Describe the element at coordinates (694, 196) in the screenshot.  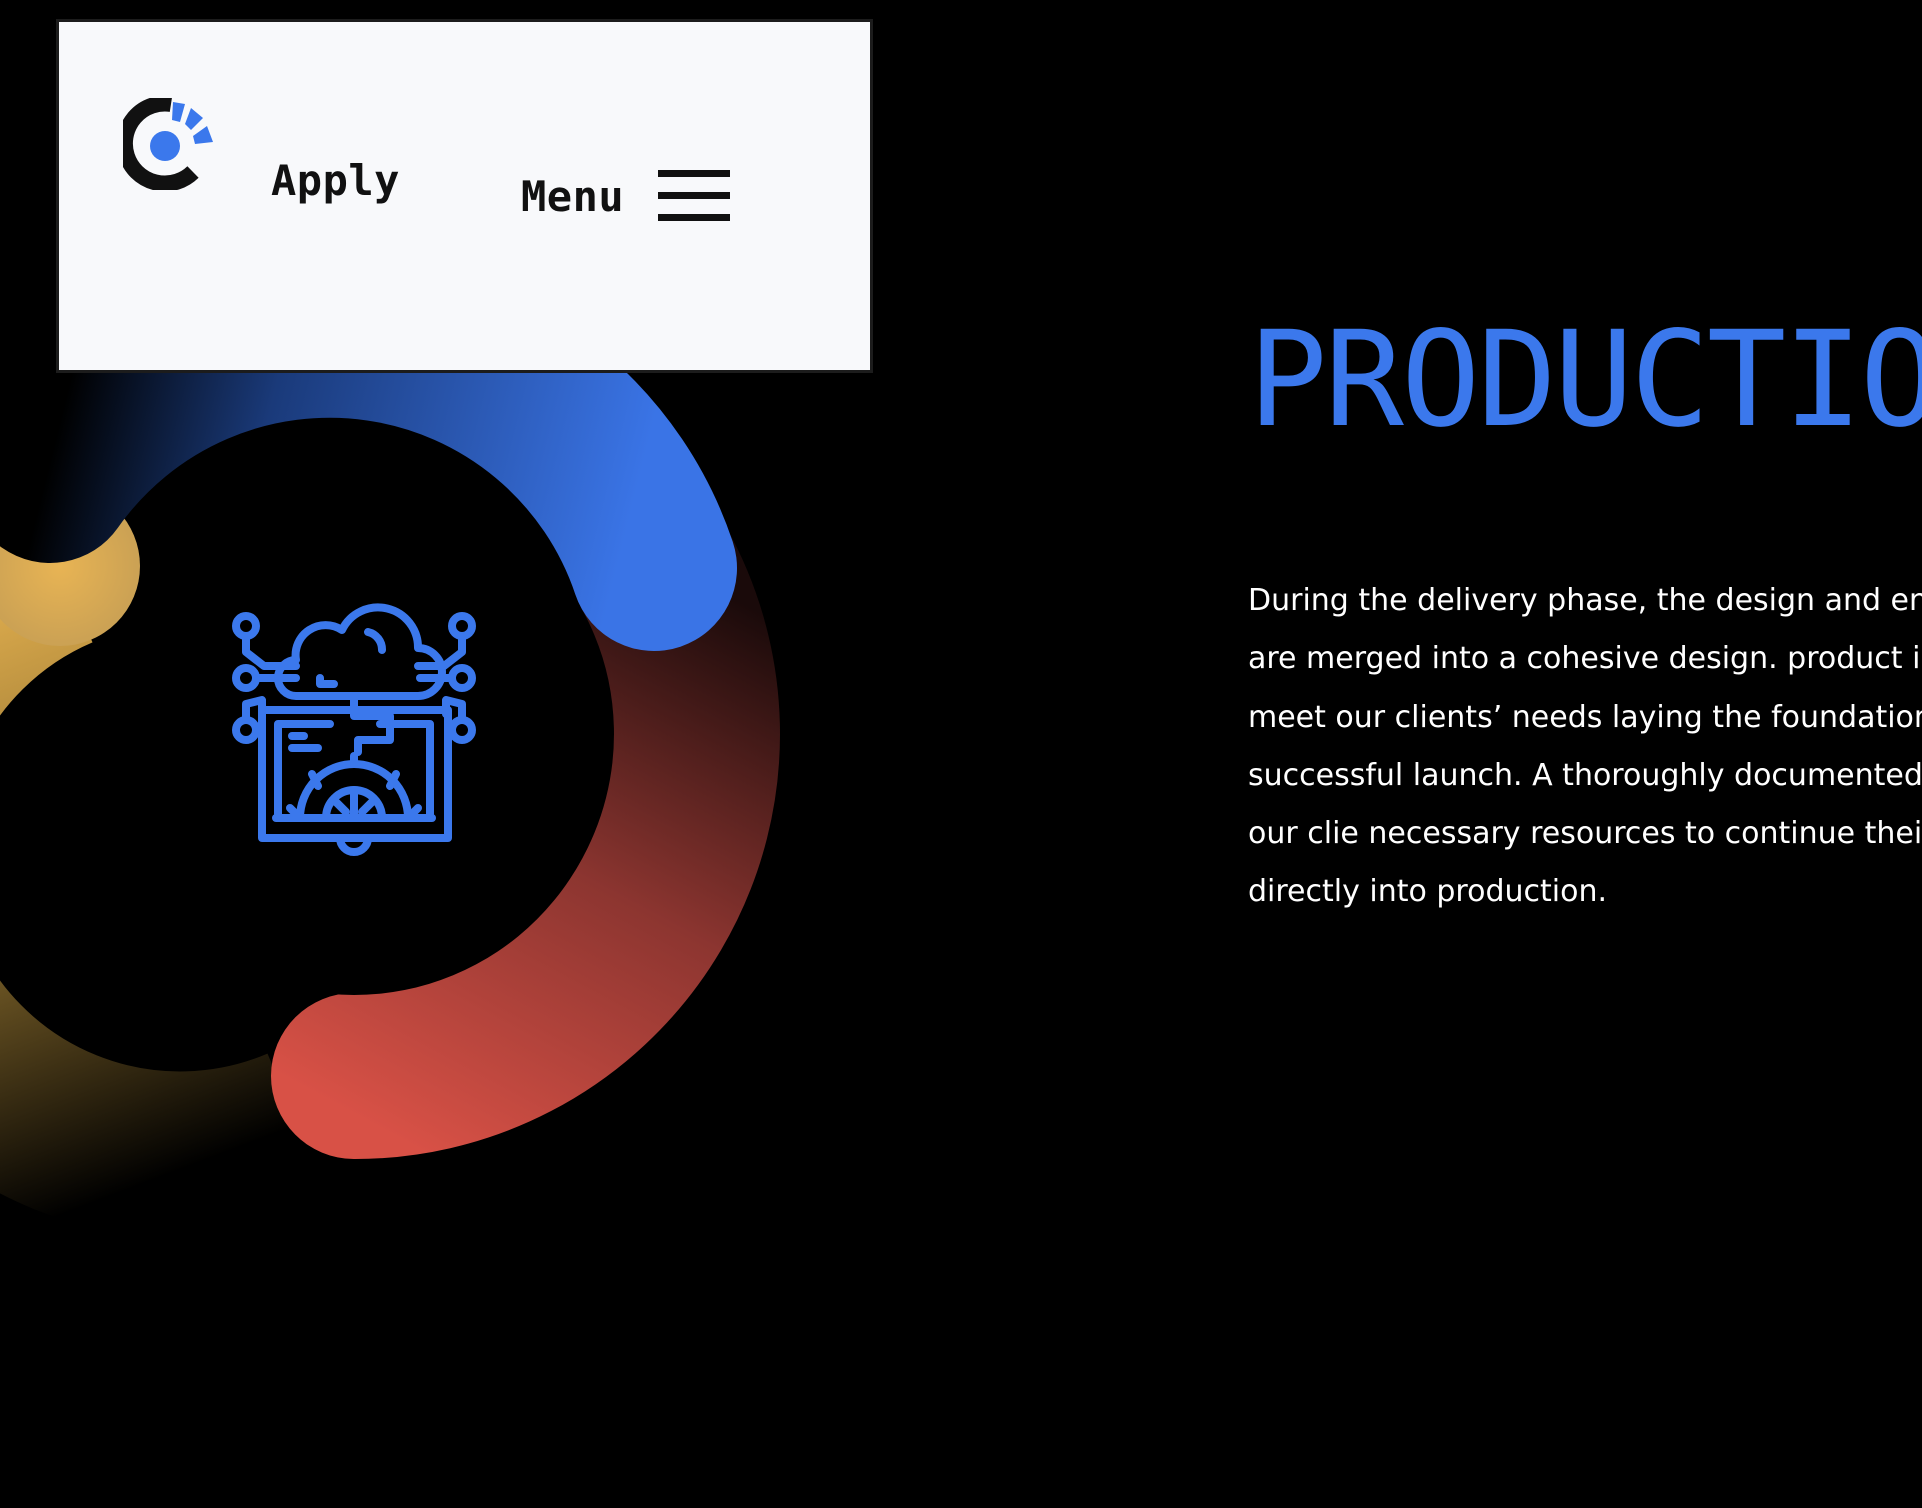
I see `hamburger-icon` at that location.